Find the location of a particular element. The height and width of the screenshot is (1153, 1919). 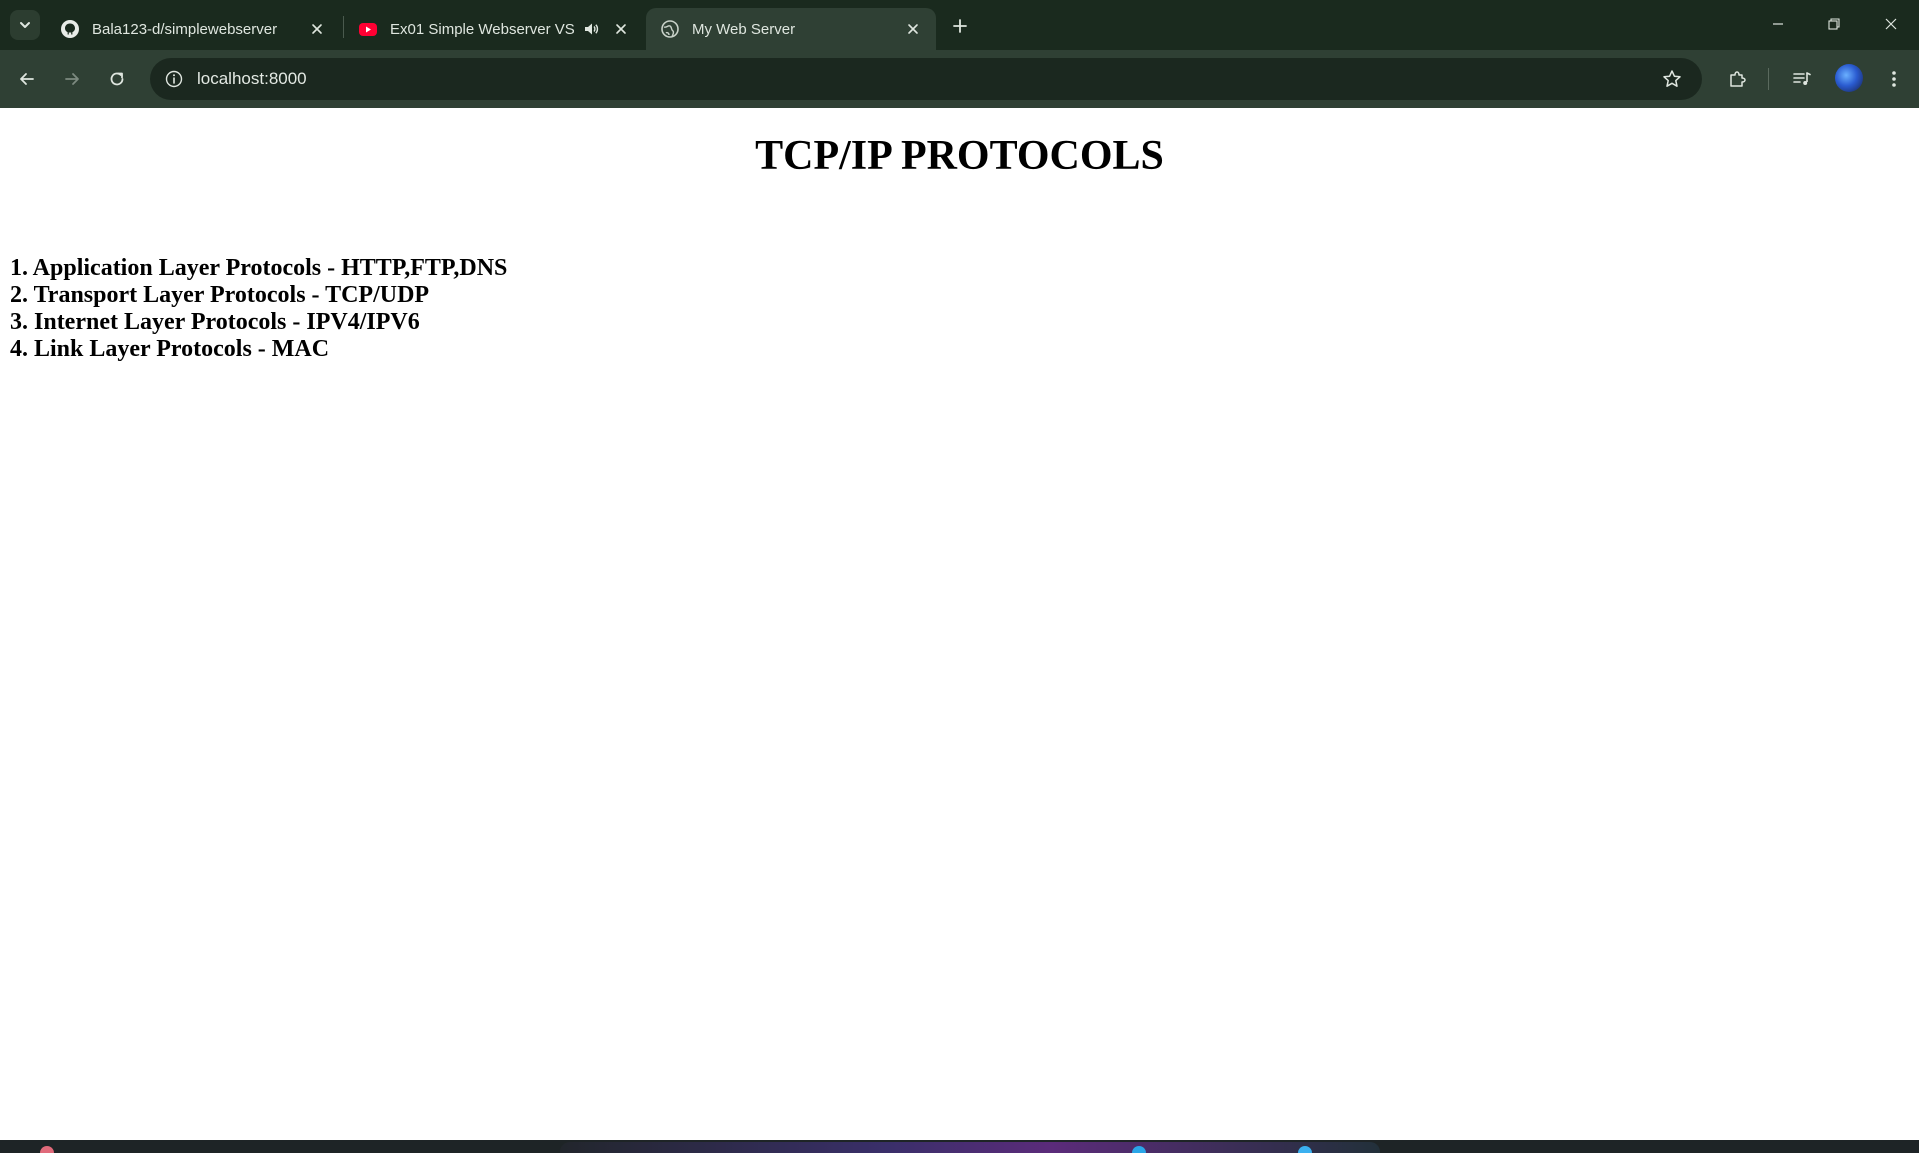

address-text: localhost:8000 is located at coordinates (928, 79).